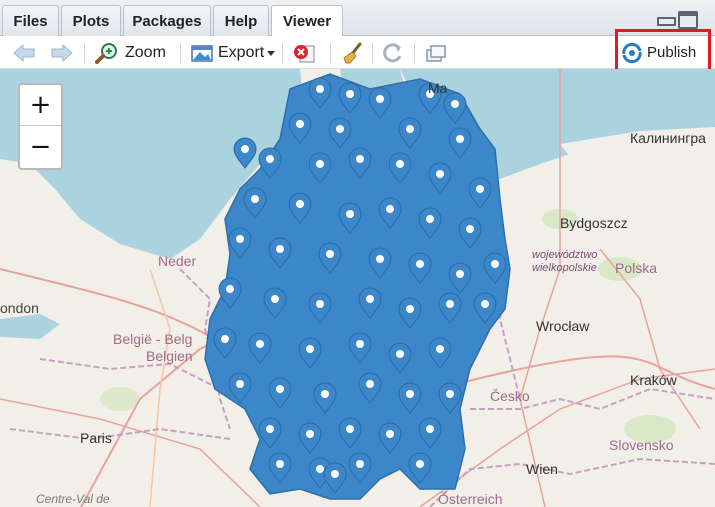 This screenshot has width=715, height=507. I want to click on popout-window-icon, so click(436, 53).